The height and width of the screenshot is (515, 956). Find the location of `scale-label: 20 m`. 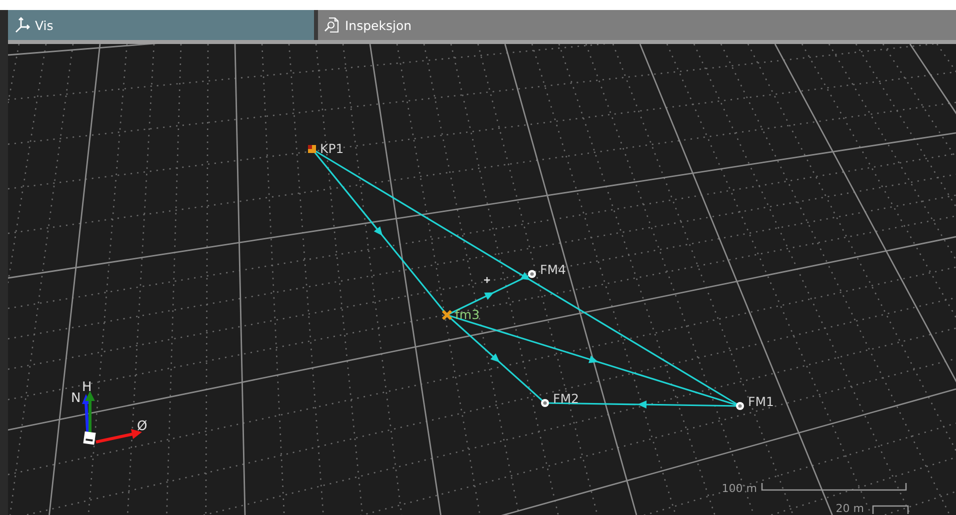

scale-label: 20 m is located at coordinates (850, 508).